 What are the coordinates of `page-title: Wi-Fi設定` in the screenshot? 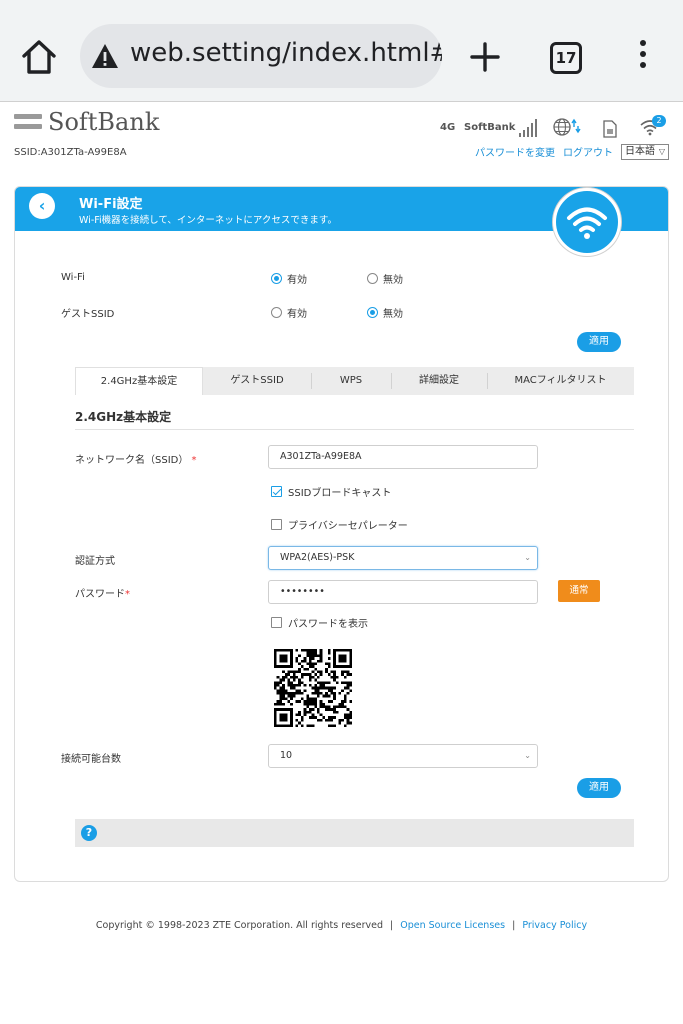 It's located at (111, 204).